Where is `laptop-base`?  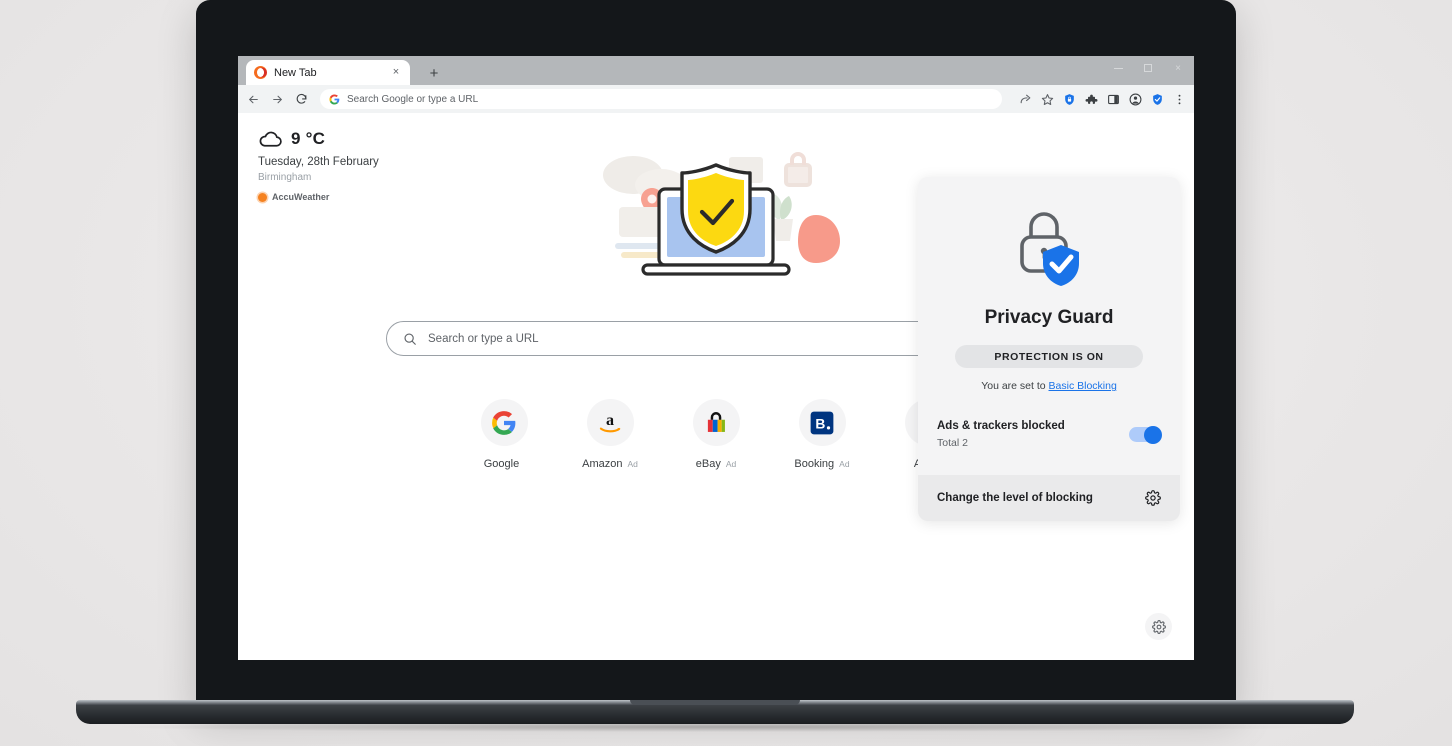
laptop-base is located at coordinates (715, 712).